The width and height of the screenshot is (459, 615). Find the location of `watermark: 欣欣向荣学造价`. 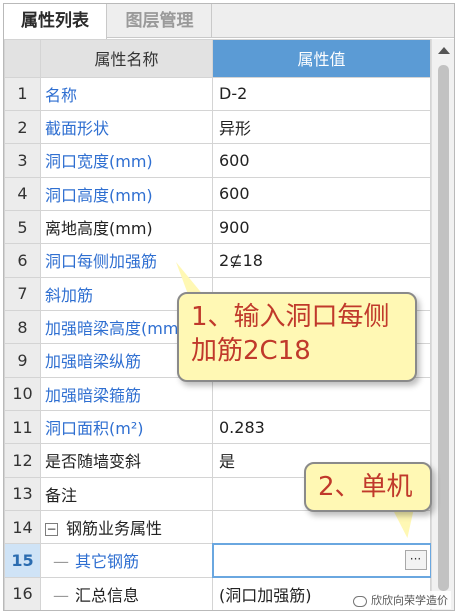

watermark: 欣欣向荣学造价 is located at coordinates (400, 600).